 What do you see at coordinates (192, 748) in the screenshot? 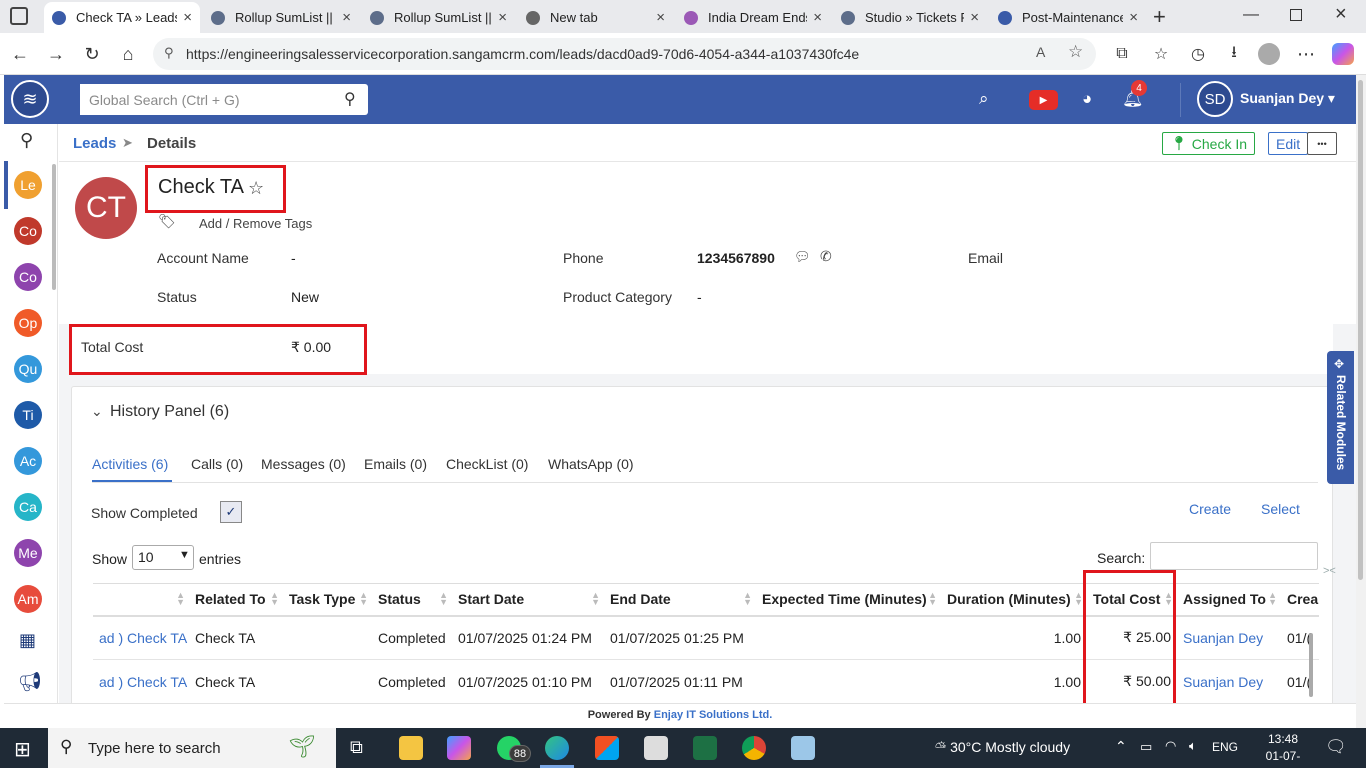
I see `taskbar-search: ⚲ Type here to search 🌱︎` at bounding box center [192, 748].